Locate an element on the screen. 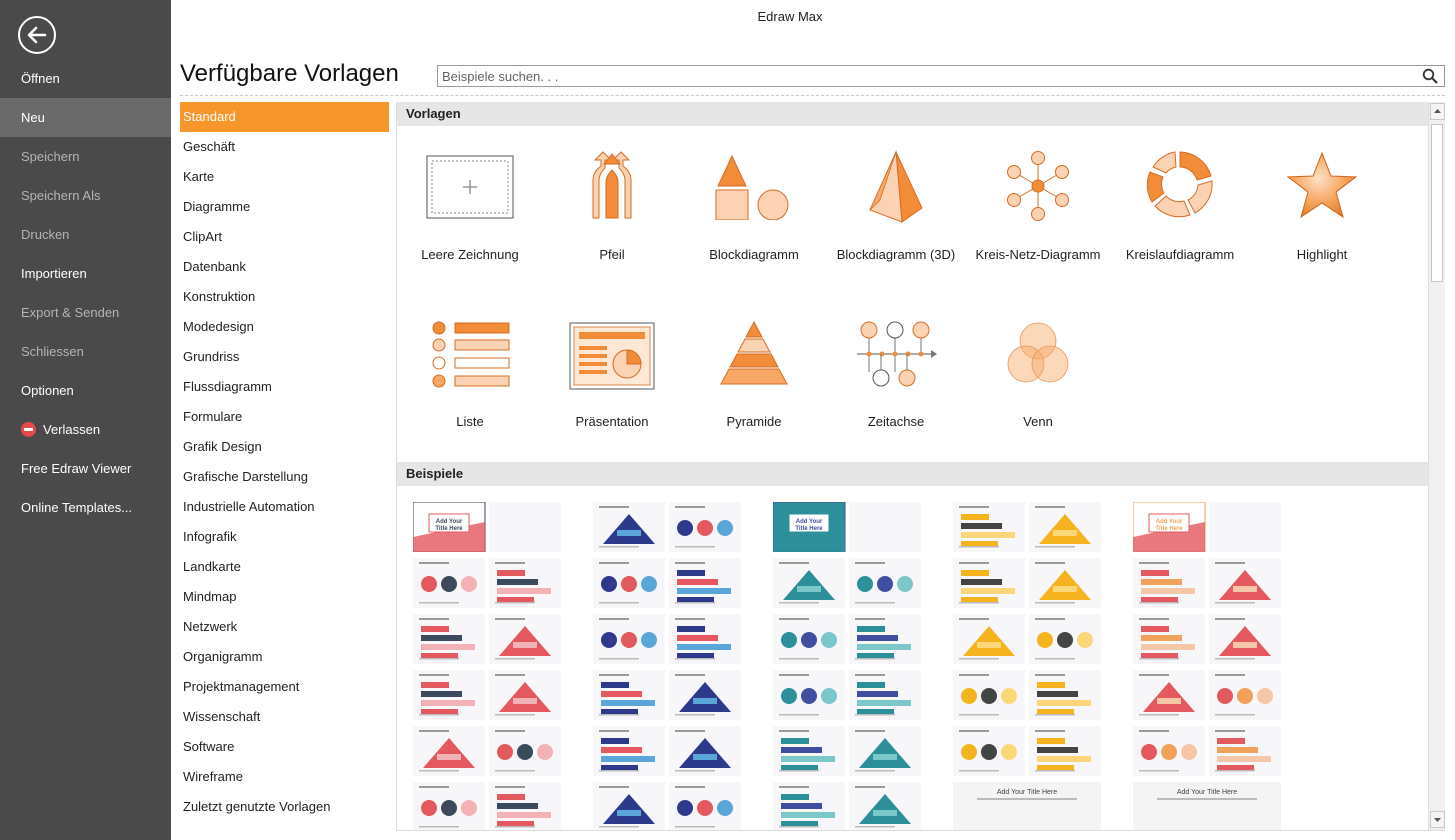  cycle-diagram-icon is located at coordinates (1179, 184).